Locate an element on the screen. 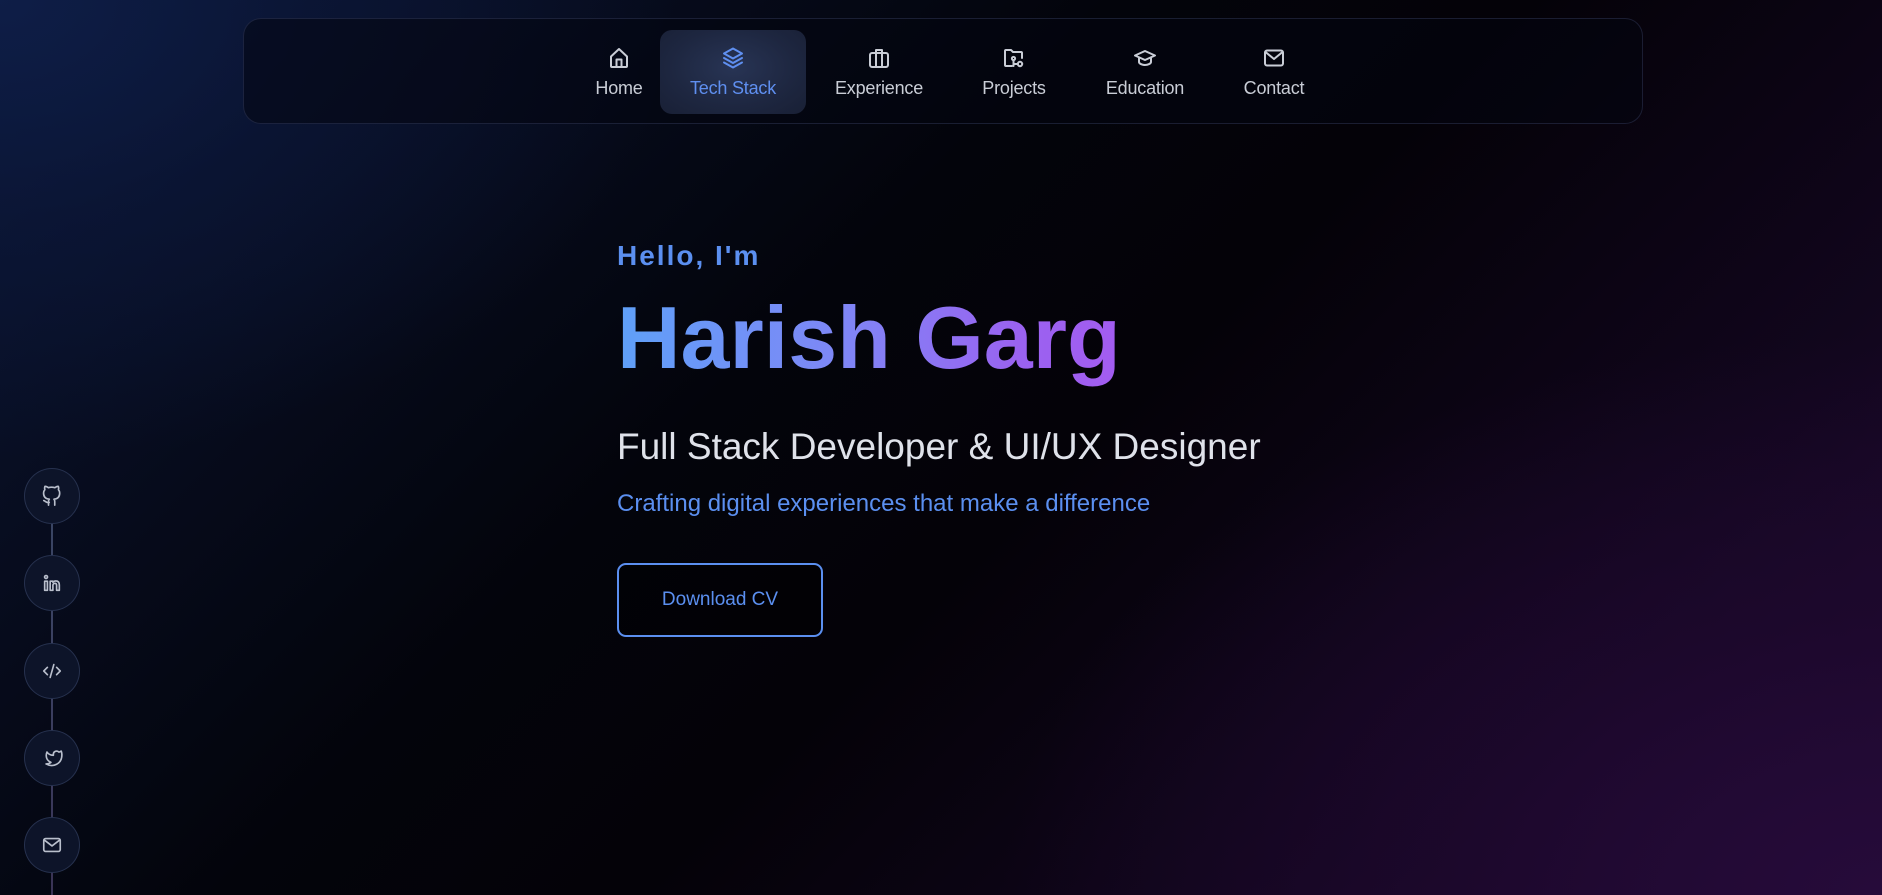 This screenshot has width=1882, height=895. social-link-twitter is located at coordinates (52, 758).